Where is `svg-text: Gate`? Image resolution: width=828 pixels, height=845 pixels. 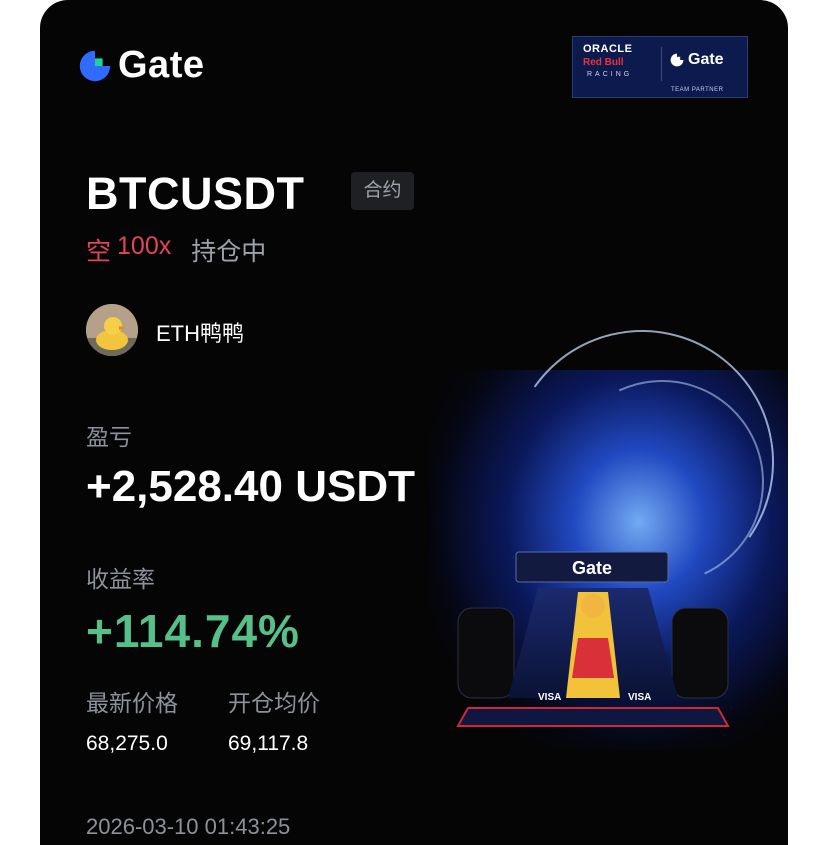 svg-text: Gate is located at coordinates (592, 568).